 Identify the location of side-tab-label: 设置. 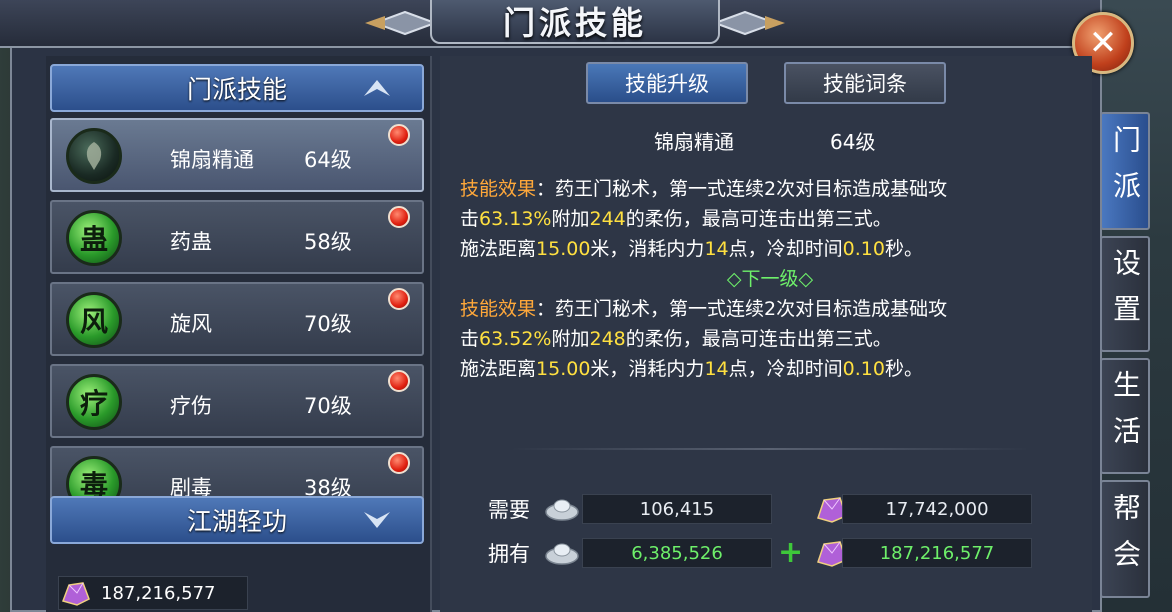
(1125, 294).